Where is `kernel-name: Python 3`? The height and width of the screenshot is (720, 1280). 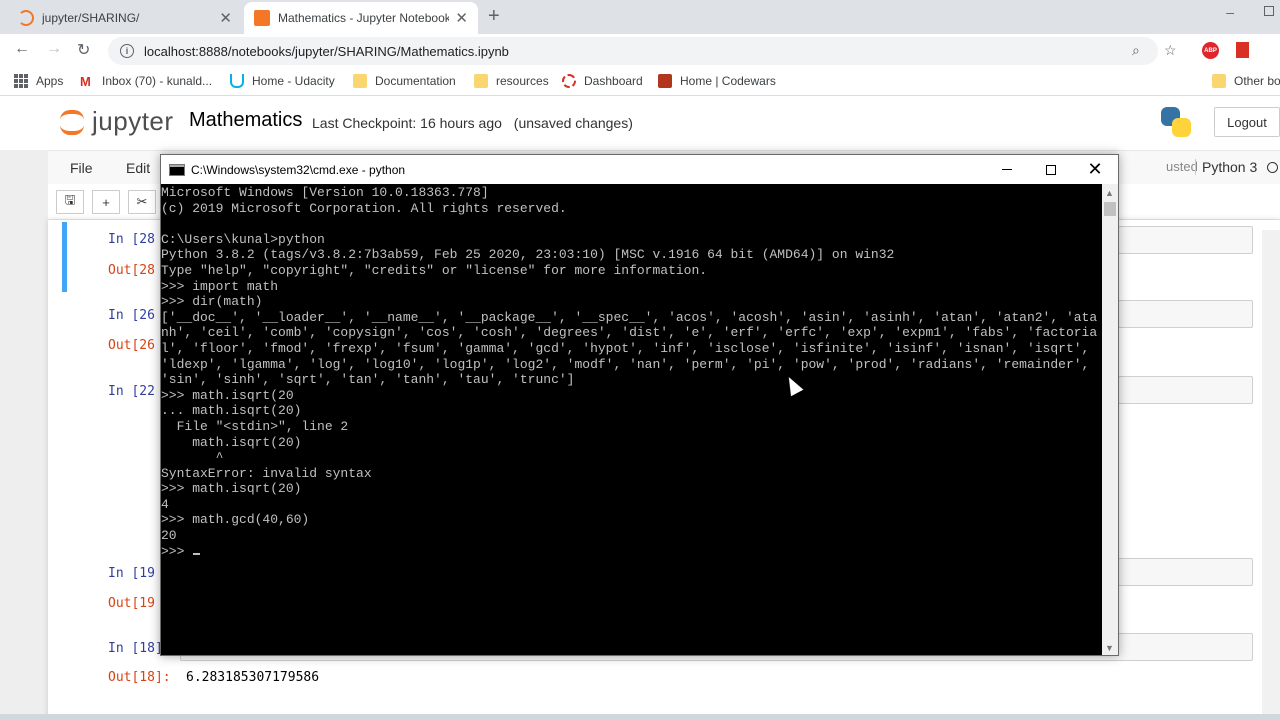
kernel-name: Python 3 is located at coordinates (1226, 167).